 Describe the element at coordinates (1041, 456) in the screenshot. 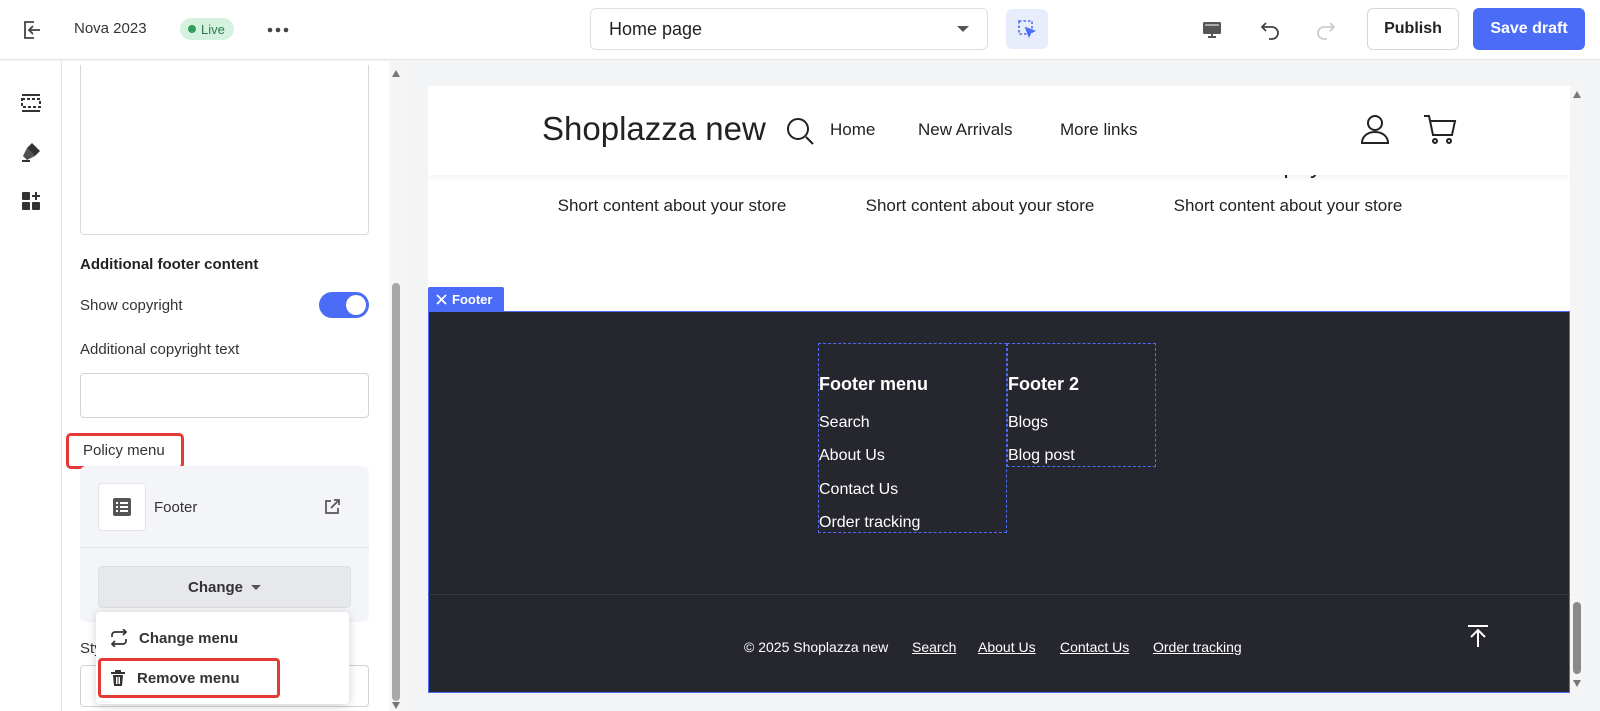

I see `footer-link: Blog post` at that location.